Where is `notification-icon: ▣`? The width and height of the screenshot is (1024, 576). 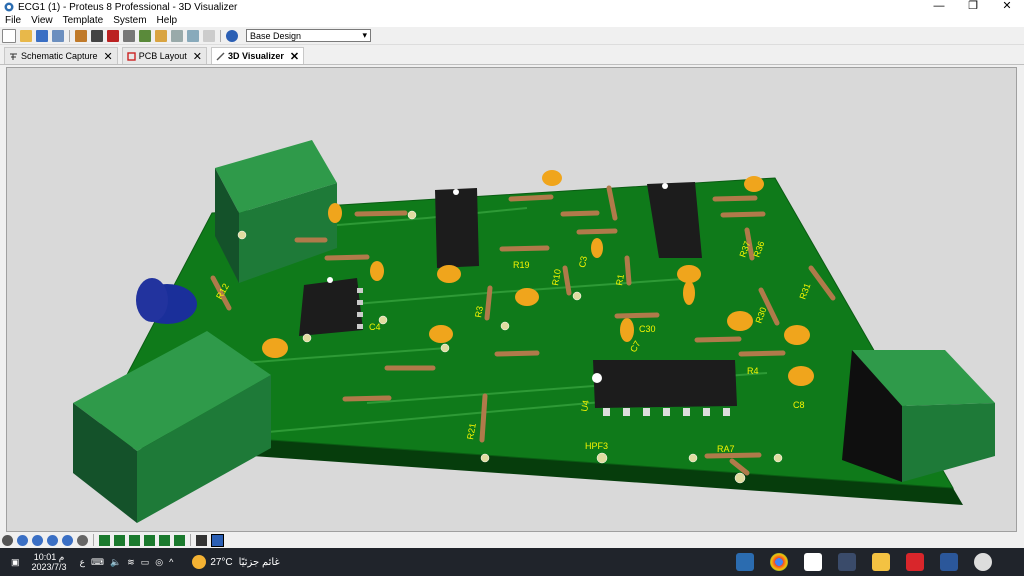 notification-icon: ▣ is located at coordinates (15, 562).